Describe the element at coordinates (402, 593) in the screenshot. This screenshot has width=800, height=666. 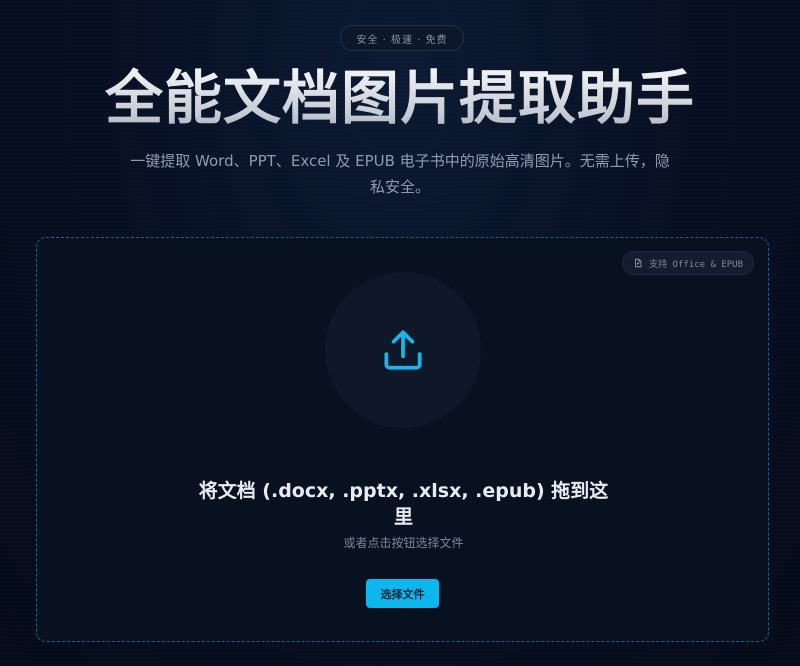
I see `choose-file-button: 选择文件` at that location.